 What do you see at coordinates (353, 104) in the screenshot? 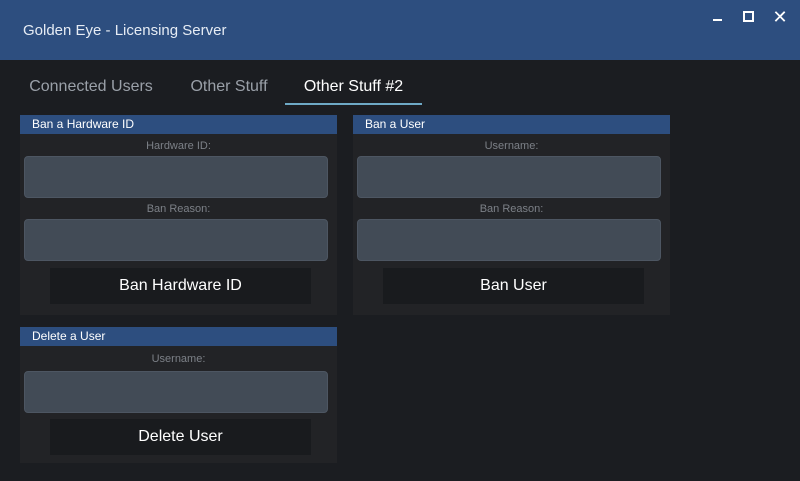
I see `active-tab-indicator` at bounding box center [353, 104].